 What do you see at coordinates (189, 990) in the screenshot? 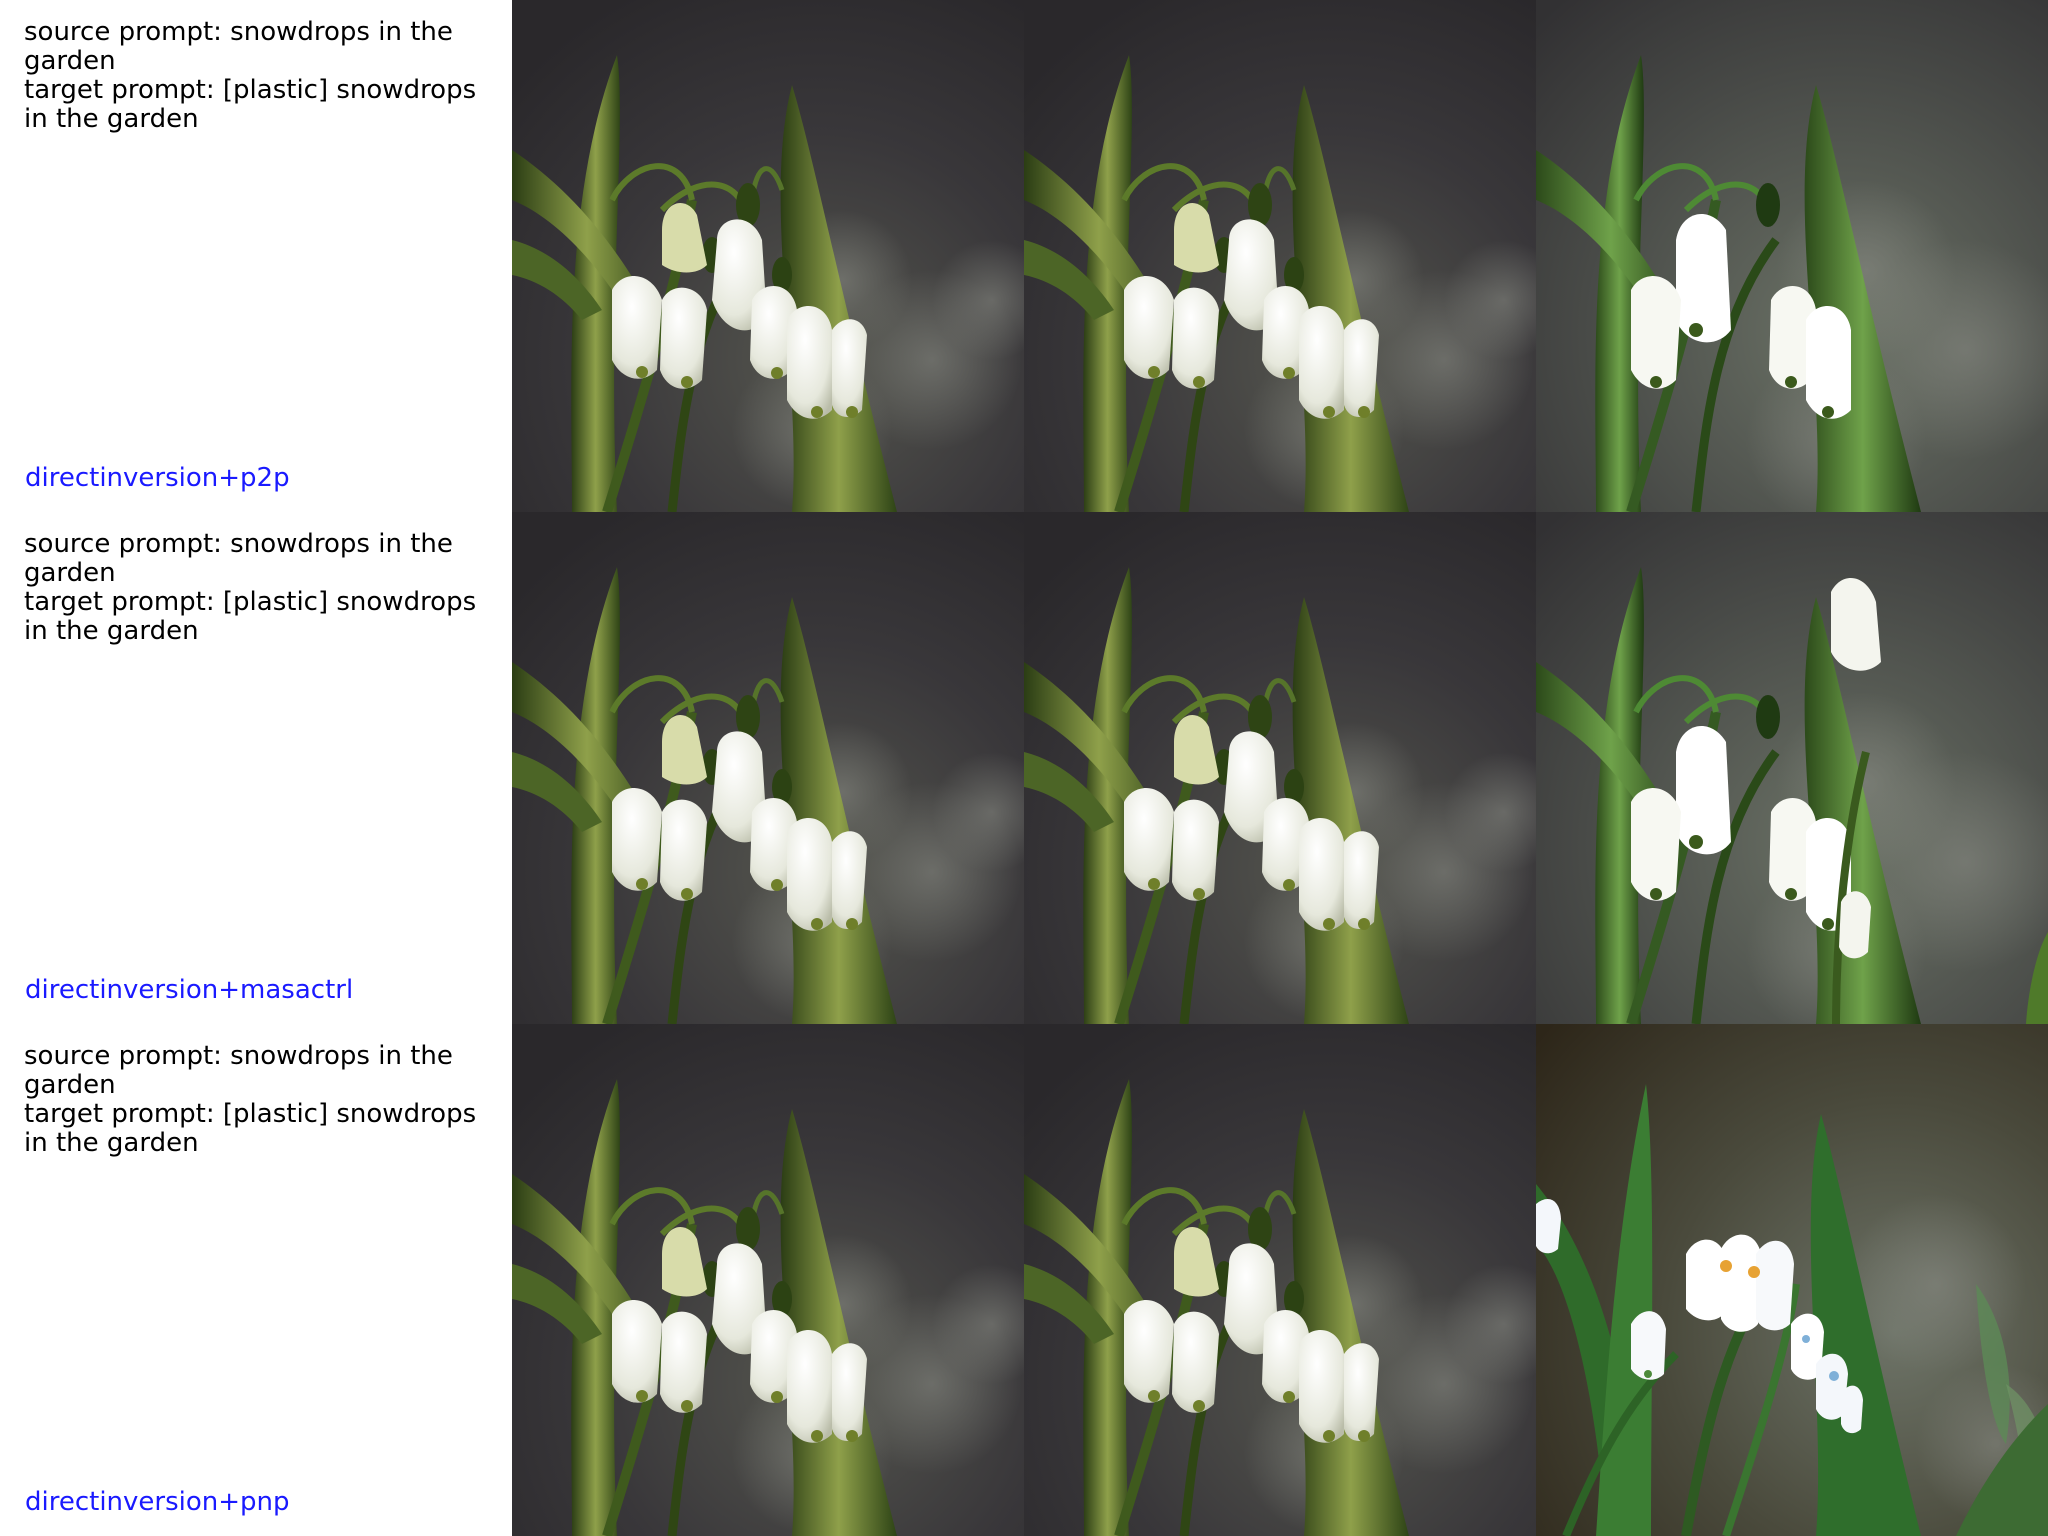
I see `method-label: directinversion+masactrl` at bounding box center [189, 990].